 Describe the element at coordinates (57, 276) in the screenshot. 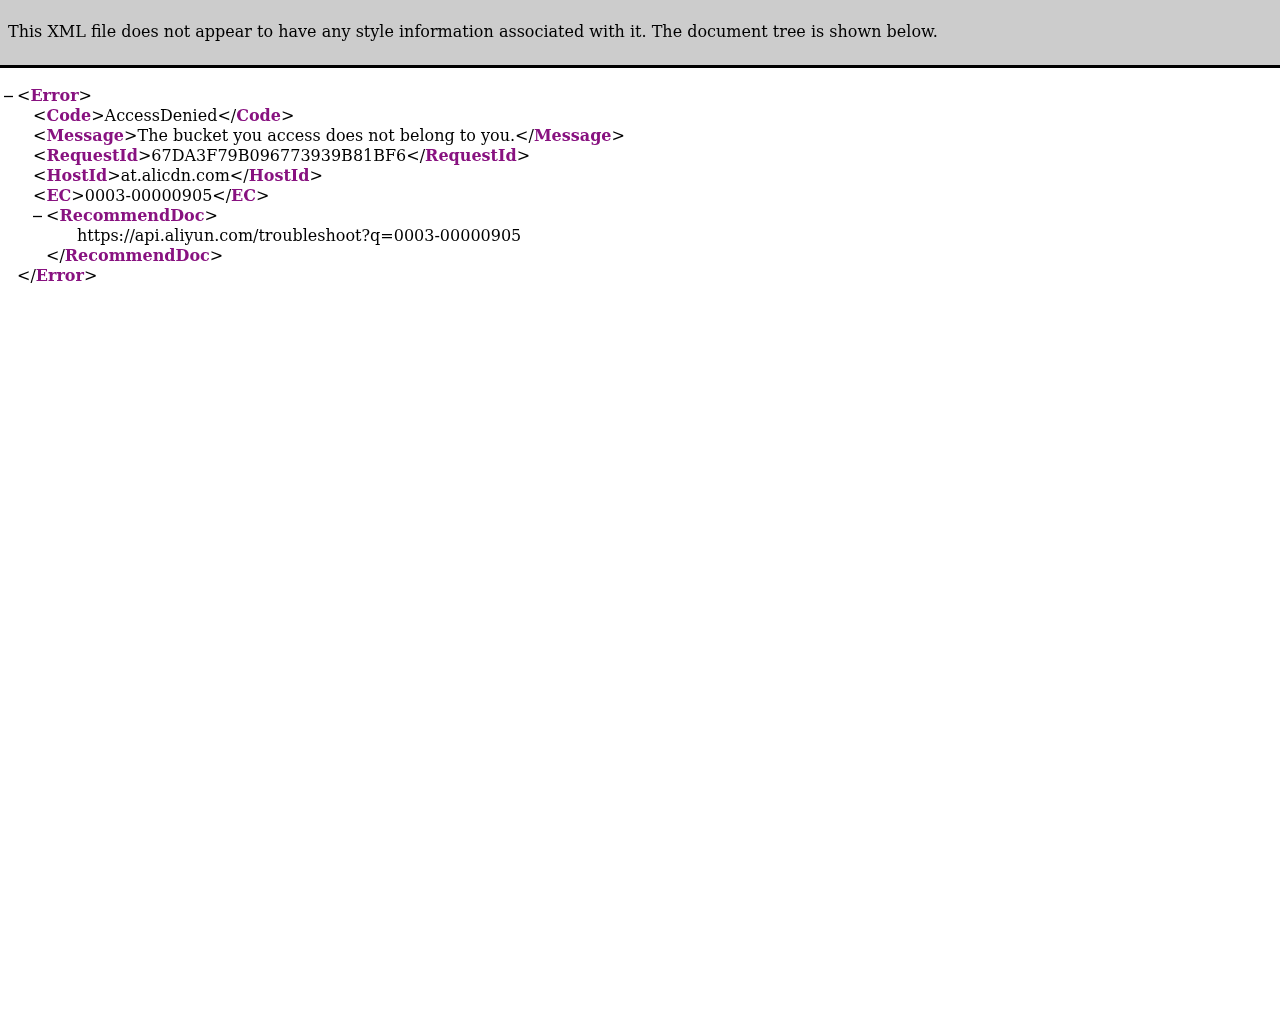

I see `xml-close-tag: </Error>` at that location.